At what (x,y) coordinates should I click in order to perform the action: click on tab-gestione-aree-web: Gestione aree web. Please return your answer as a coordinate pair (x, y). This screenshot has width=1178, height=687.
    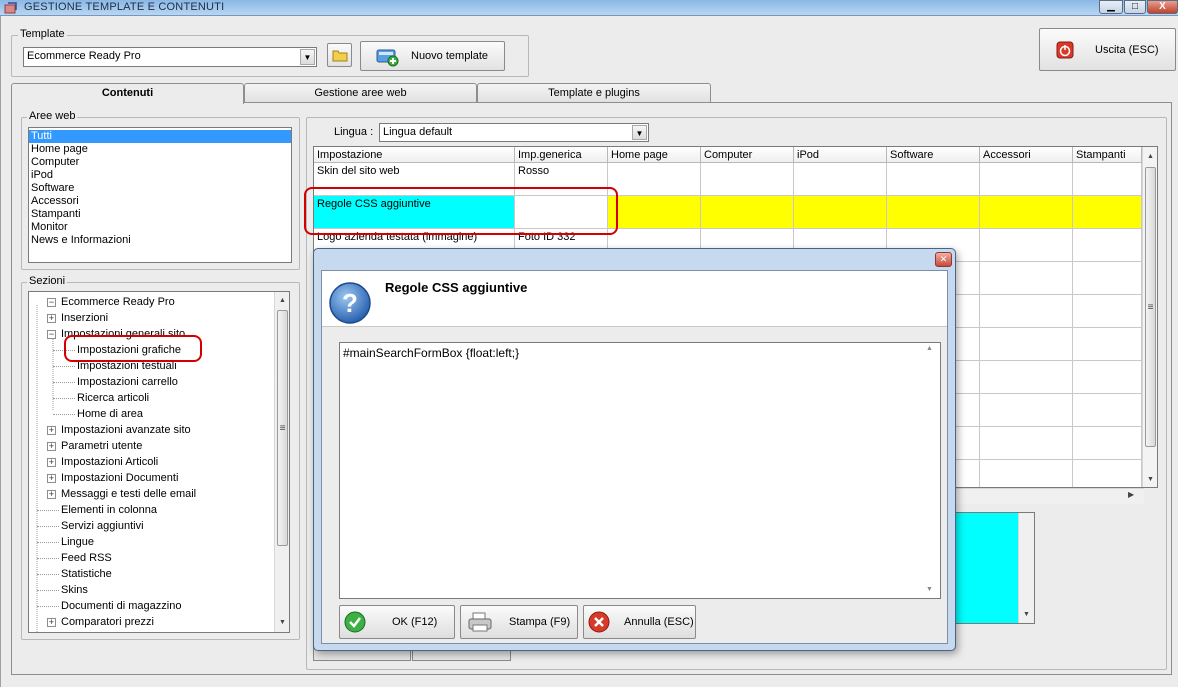
    Looking at the image, I should click on (360, 93).